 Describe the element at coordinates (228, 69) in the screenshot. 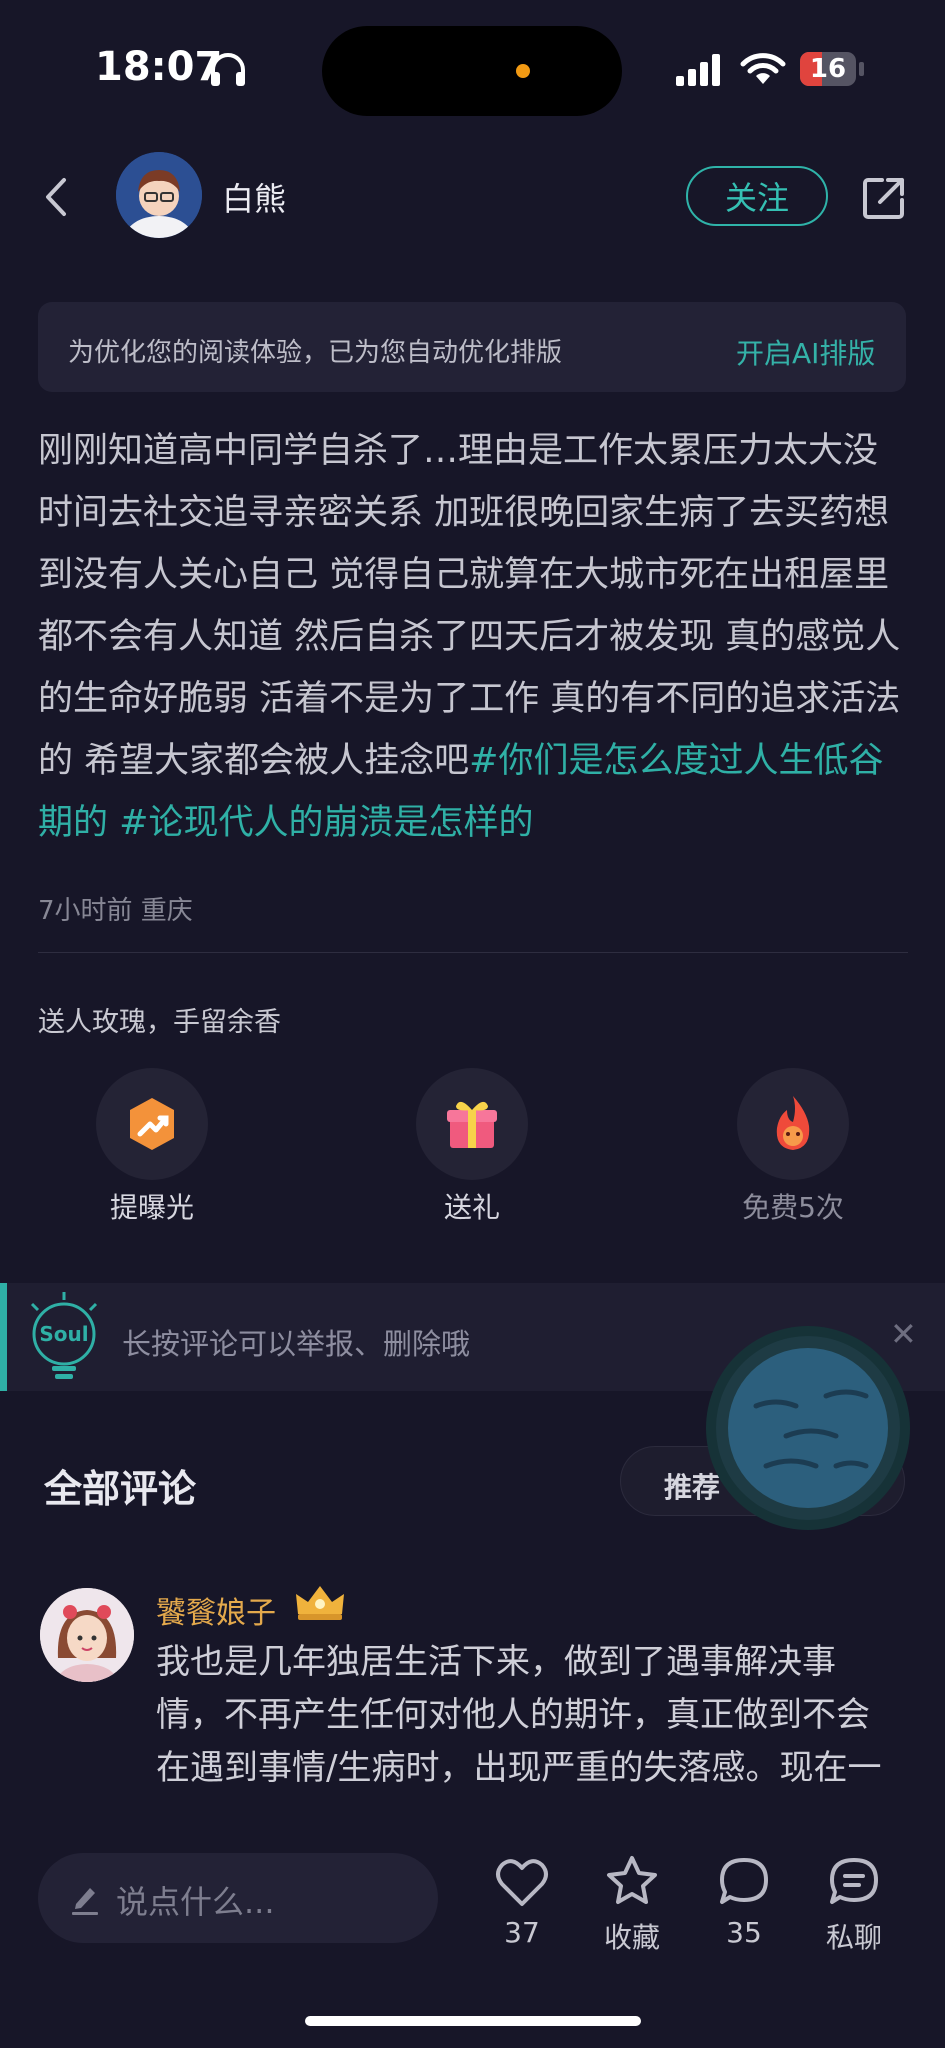

I see `headphones-icon` at that location.